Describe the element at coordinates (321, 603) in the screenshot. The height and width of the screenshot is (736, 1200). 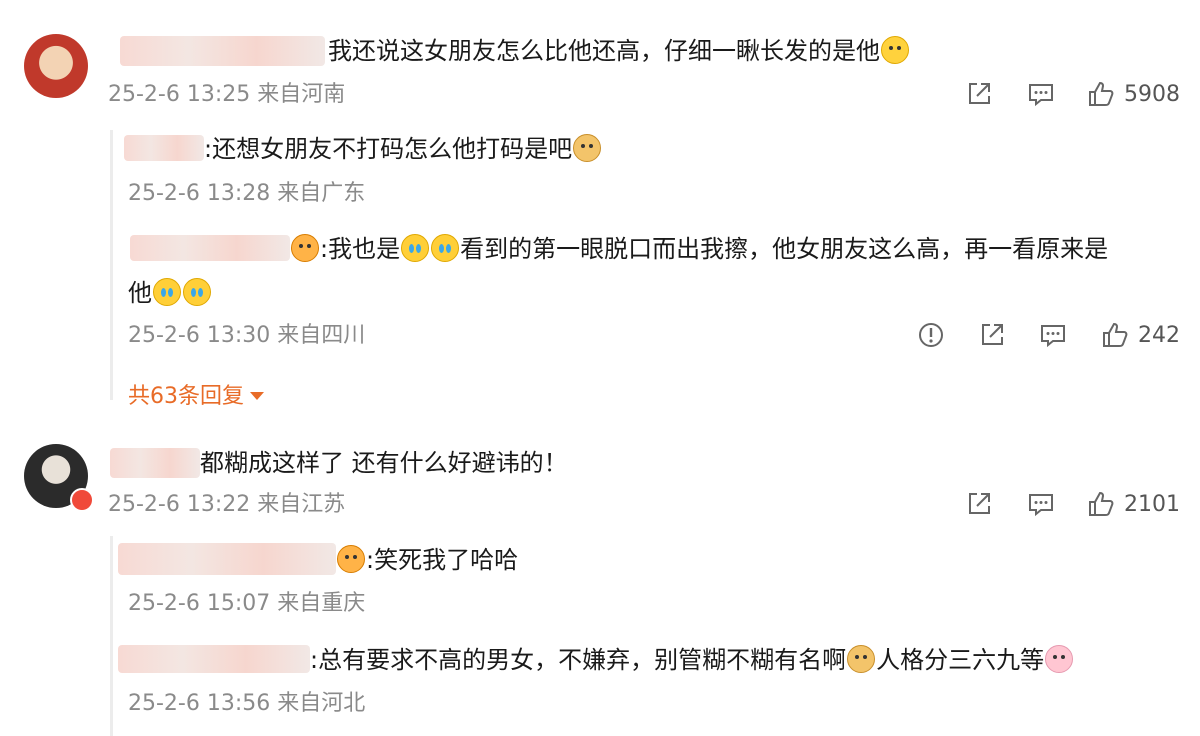
I see `reply-location: 来自重庆` at that location.